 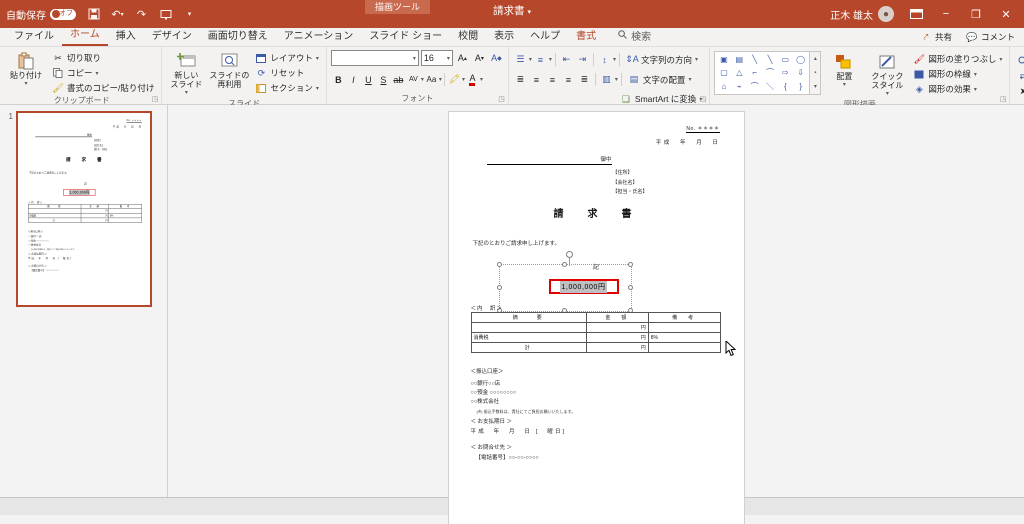 I want to click on table-row: 消費税 円 8%, so click(x=595, y=337).